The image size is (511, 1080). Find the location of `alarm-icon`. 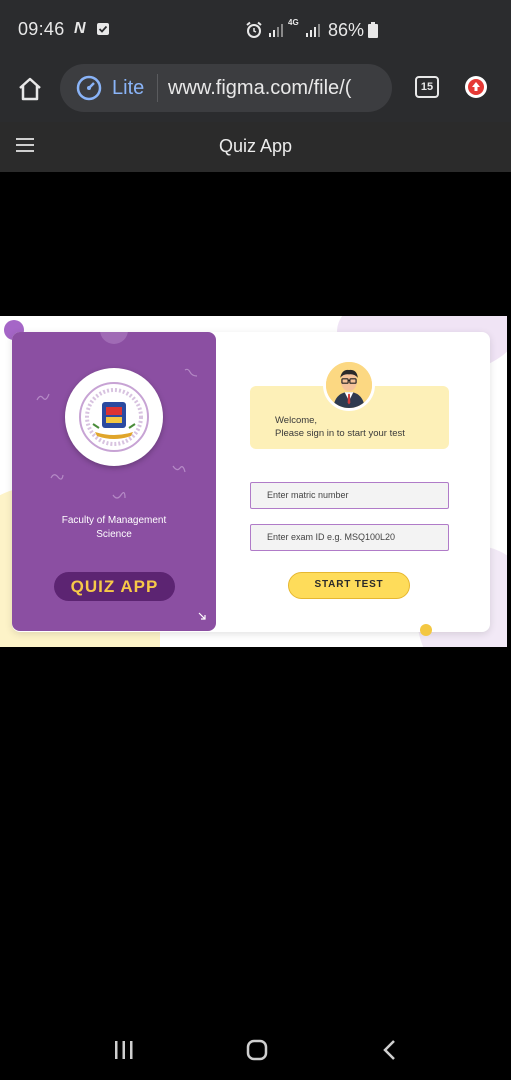

alarm-icon is located at coordinates (254, 29).